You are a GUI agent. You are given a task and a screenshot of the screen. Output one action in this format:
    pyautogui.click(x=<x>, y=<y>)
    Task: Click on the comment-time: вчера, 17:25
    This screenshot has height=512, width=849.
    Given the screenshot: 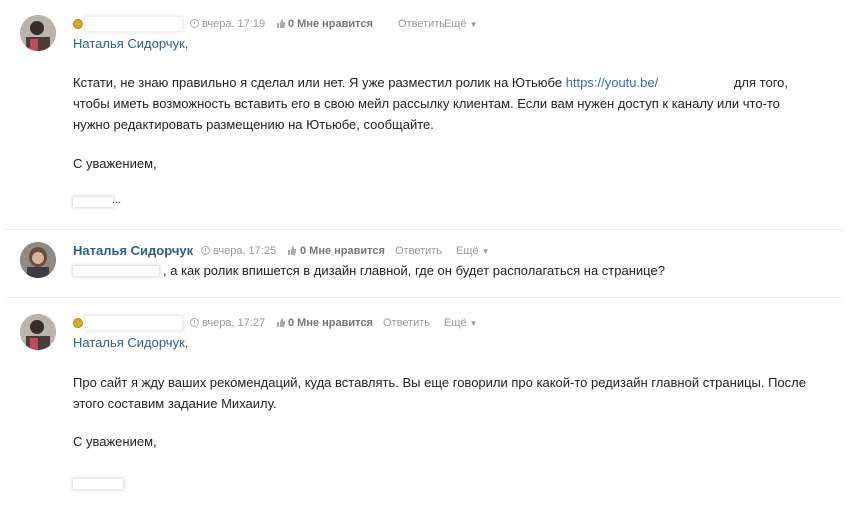 What is the action you would take?
    pyautogui.click(x=244, y=251)
    